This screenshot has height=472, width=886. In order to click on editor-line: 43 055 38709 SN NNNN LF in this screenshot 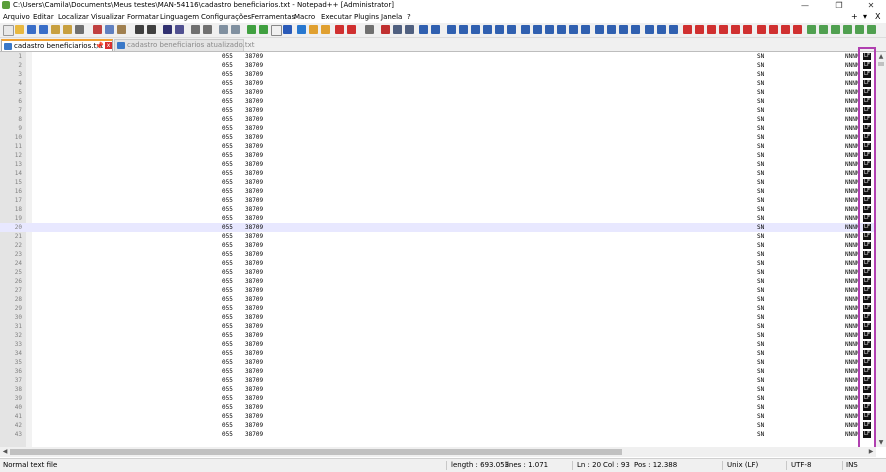, I will do `click(437, 434)`.